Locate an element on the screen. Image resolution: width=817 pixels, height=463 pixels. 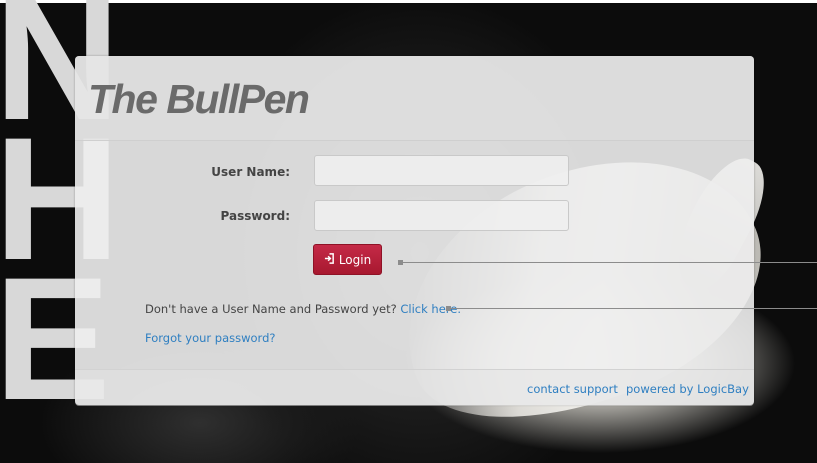
login-button: Login is located at coordinates (347, 259).